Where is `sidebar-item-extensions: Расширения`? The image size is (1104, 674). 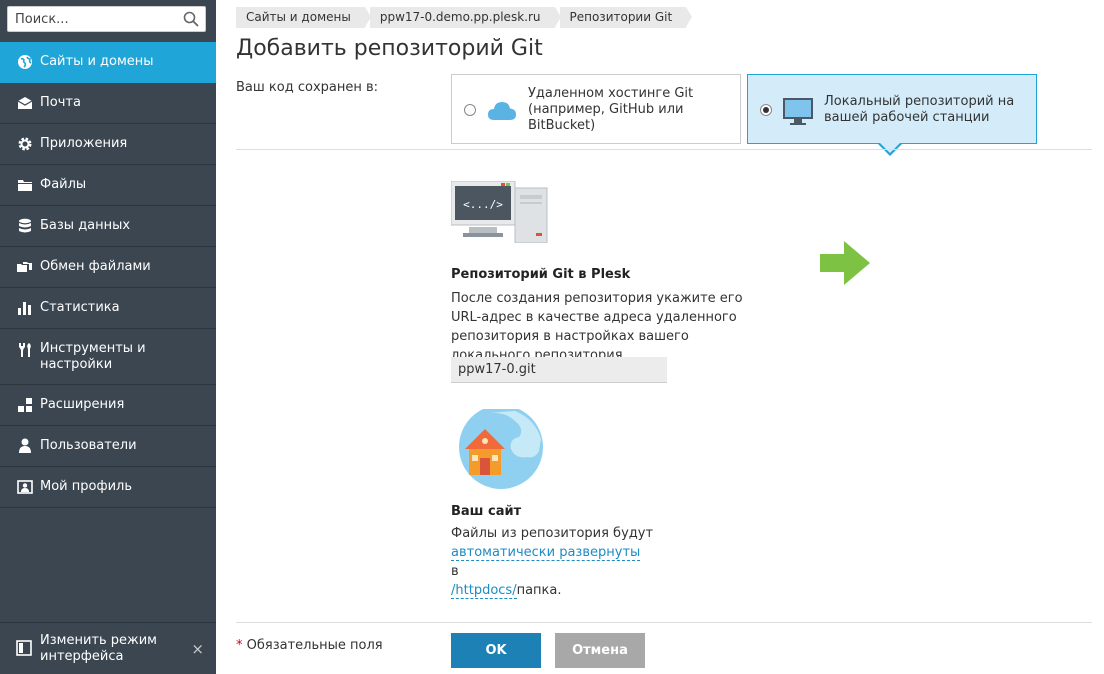
sidebar-item-extensions: Расширения is located at coordinates (108, 405).